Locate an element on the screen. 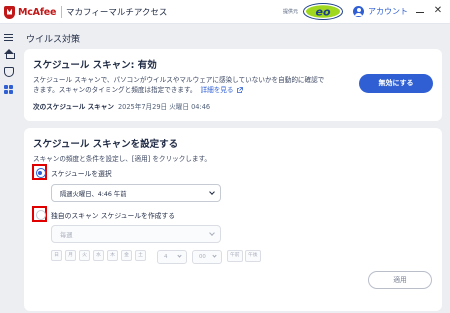  custom-schedule-radio-highlight is located at coordinates (39, 214).